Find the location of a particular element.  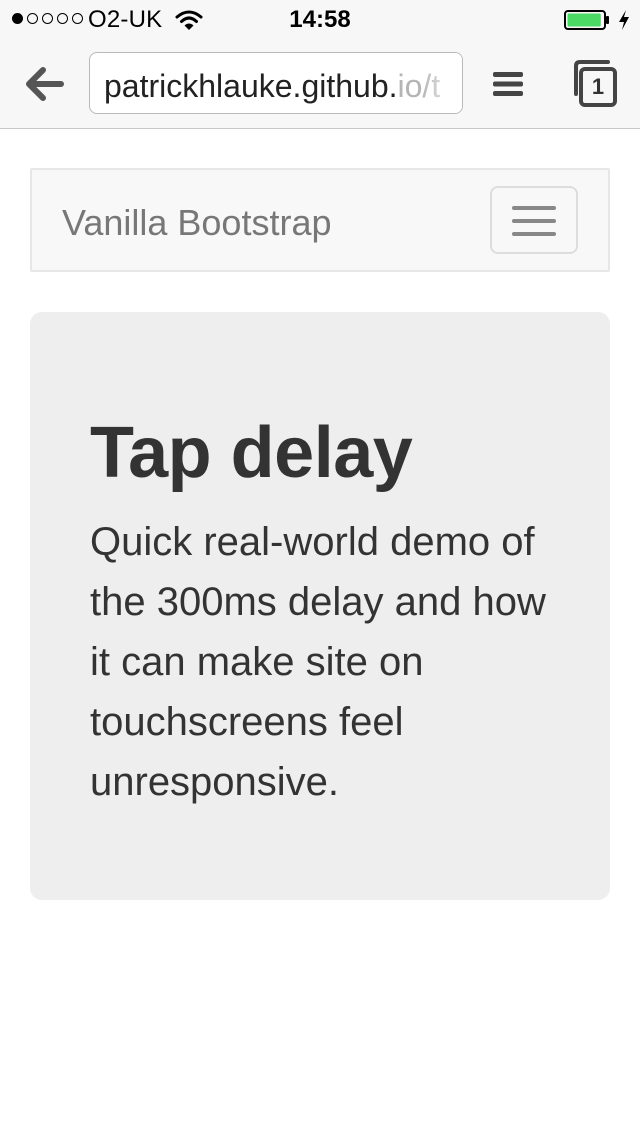

navbar-brand: Vanilla Bootstrap is located at coordinates (197, 223).